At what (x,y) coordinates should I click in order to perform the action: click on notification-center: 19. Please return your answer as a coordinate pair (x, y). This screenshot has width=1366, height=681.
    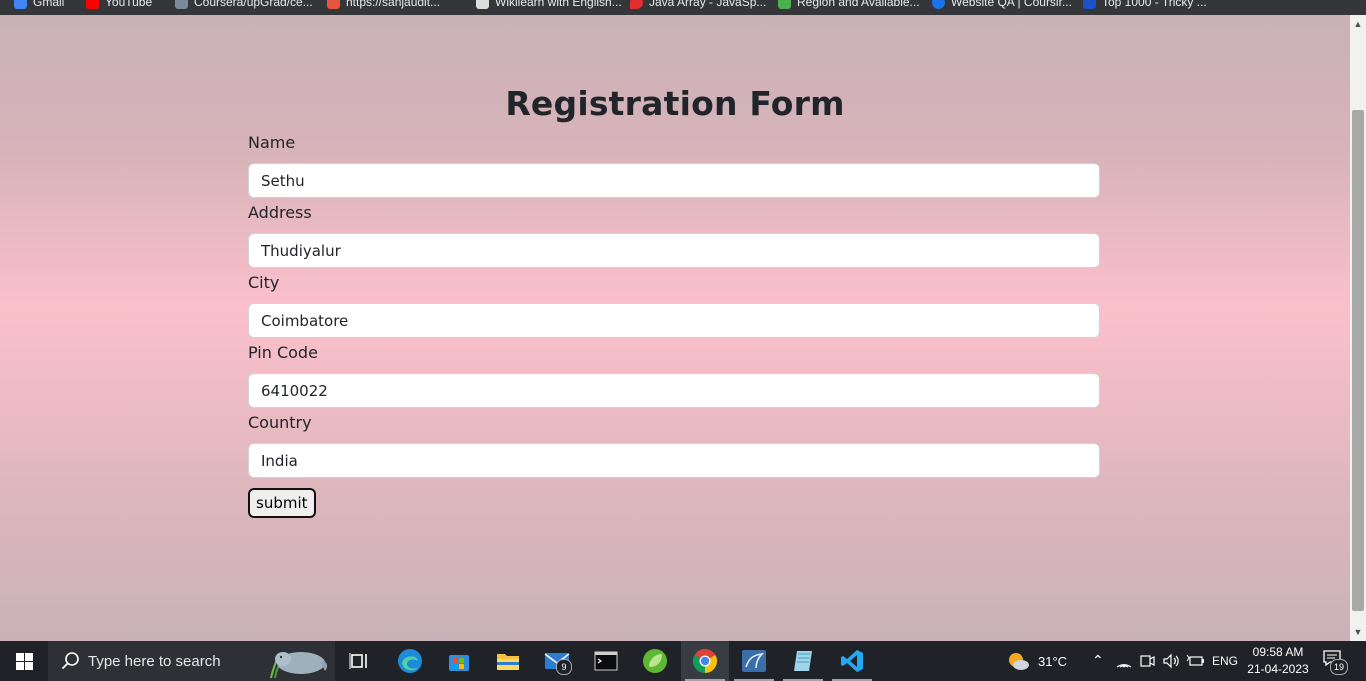
    Looking at the image, I should click on (1335, 662).